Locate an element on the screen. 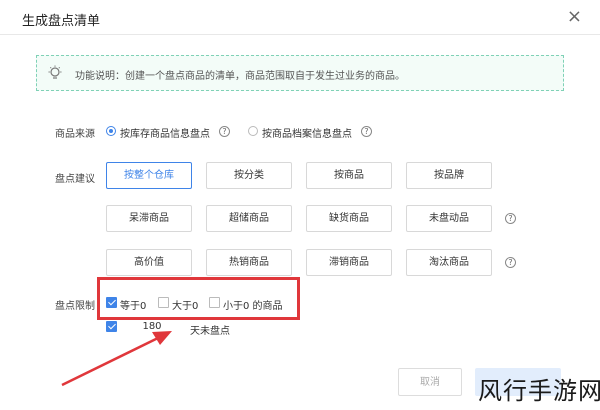 The image size is (600, 410). watermark-text: 风行手游网 is located at coordinates (539, 391).